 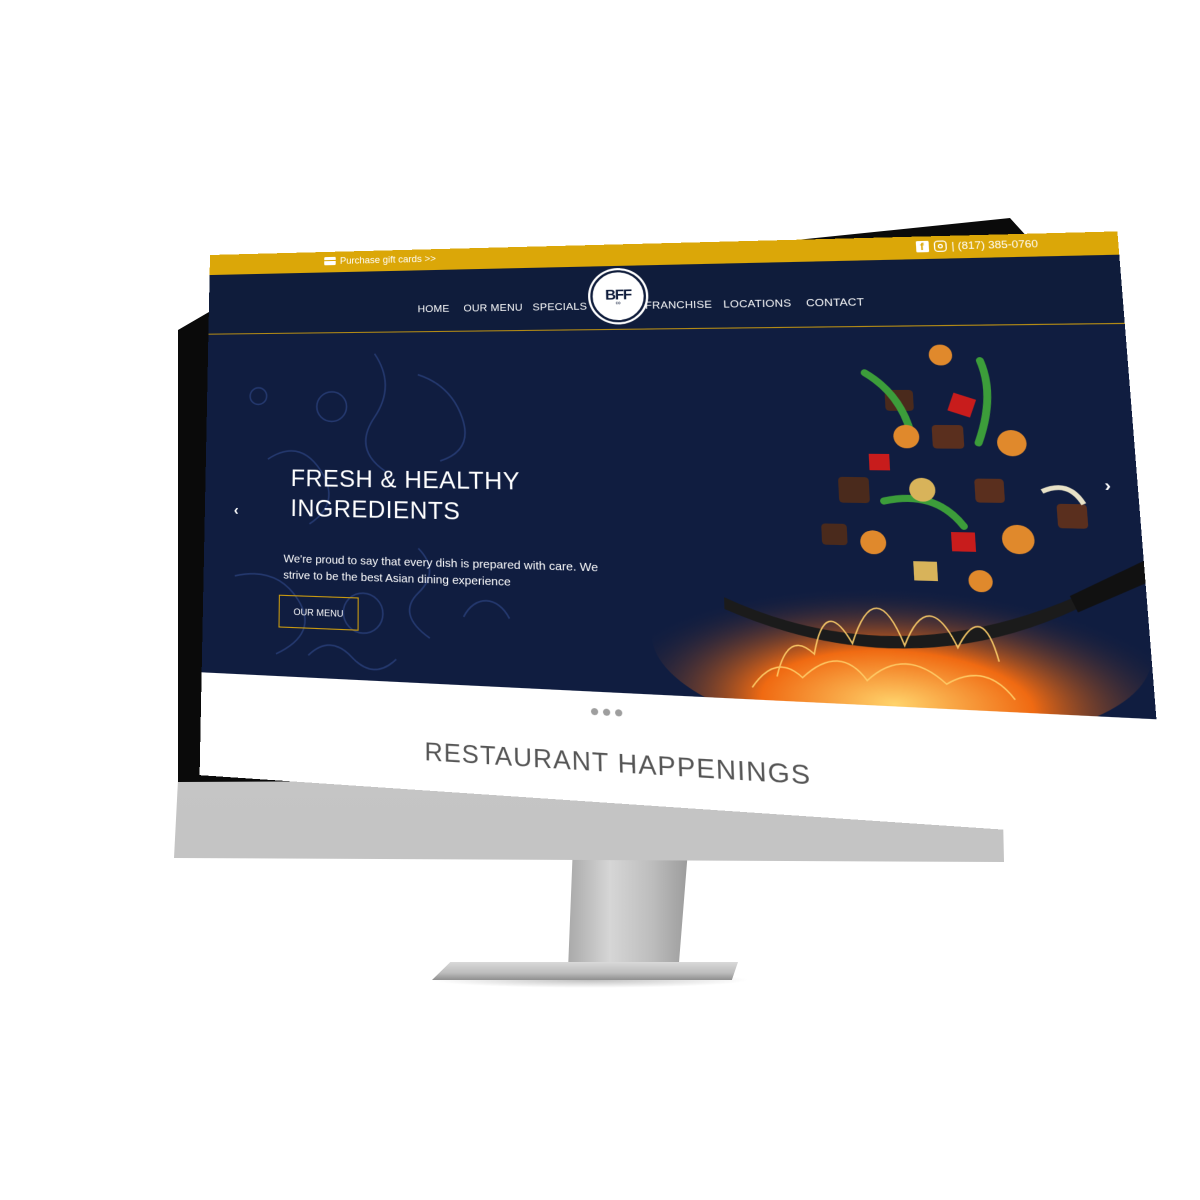 I want to click on purchase-gift-cards-link: Purchase gift cards >>, so click(x=380, y=259).